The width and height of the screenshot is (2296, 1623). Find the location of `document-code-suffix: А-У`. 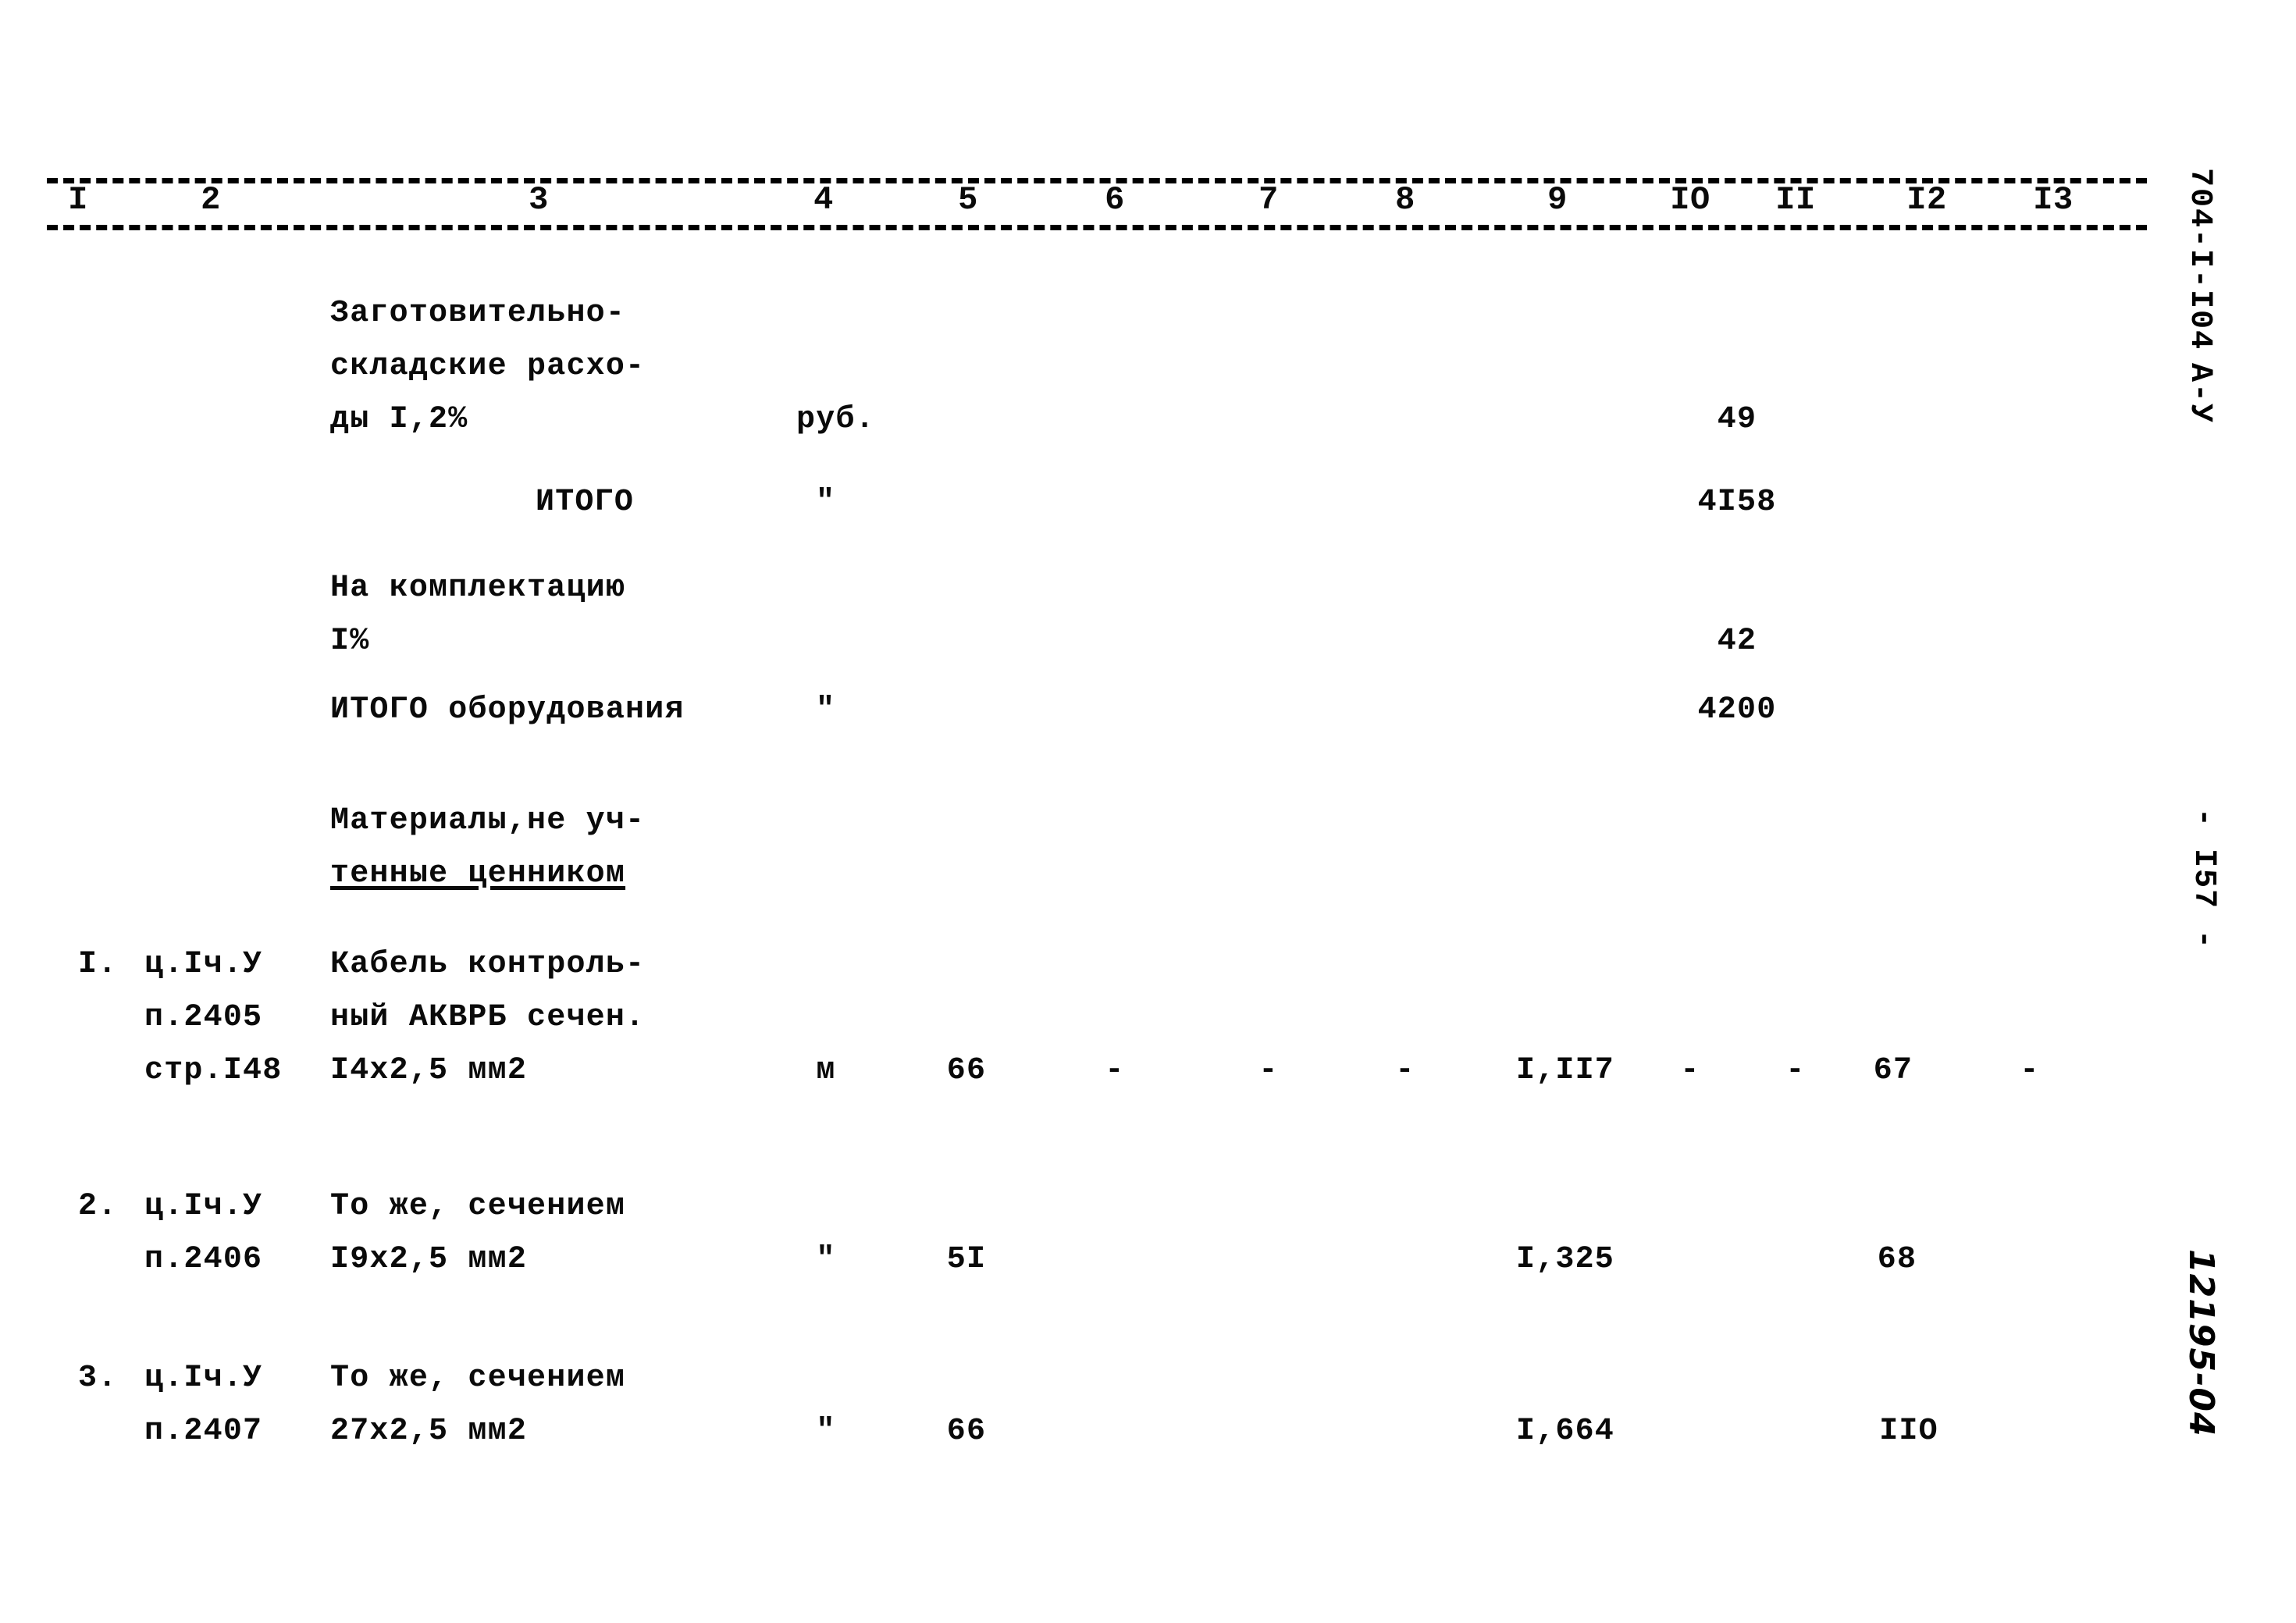

document-code-suffix: А-У is located at coordinates (2199, 394).